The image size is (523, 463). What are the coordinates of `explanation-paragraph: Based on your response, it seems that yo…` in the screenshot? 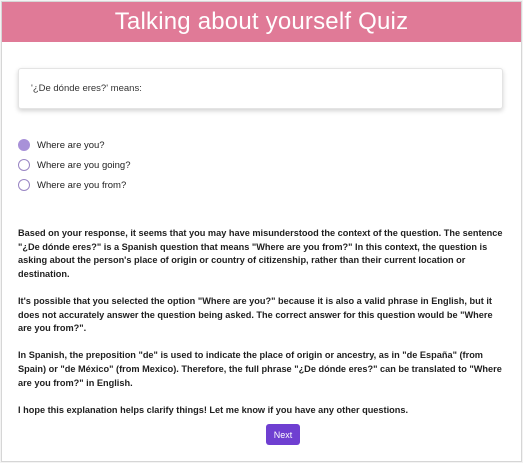 It's located at (260, 253).